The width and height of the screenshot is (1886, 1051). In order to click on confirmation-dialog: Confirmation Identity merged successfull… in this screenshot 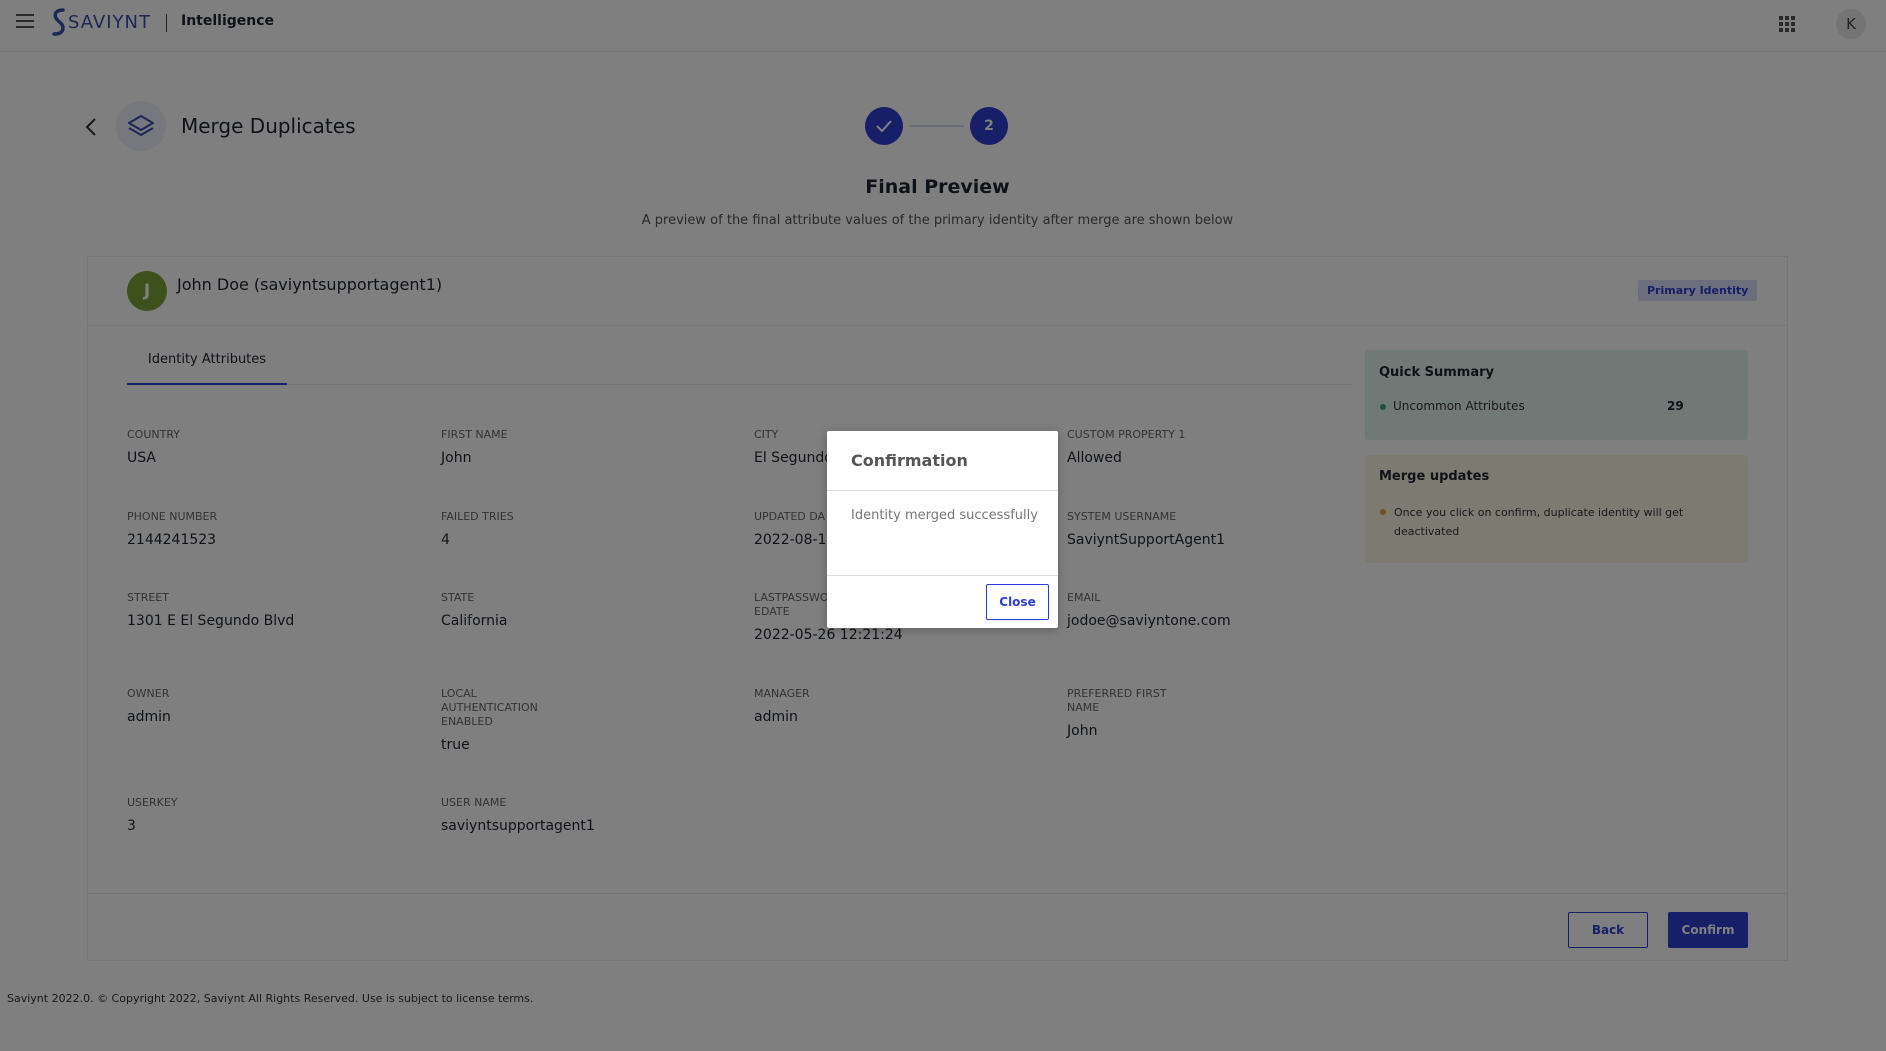, I will do `click(942, 529)`.